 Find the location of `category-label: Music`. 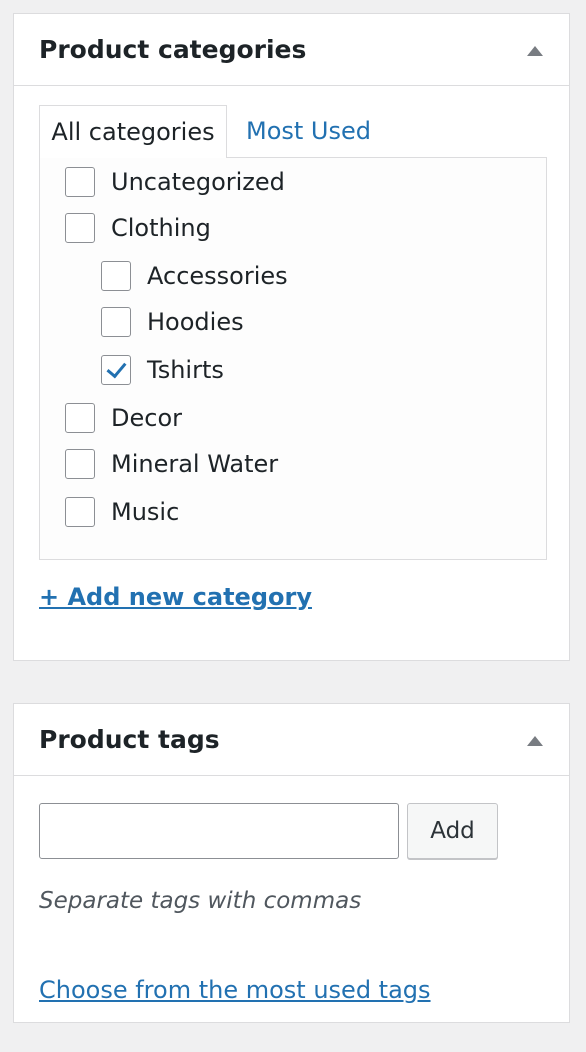

category-label: Music is located at coordinates (145, 512).